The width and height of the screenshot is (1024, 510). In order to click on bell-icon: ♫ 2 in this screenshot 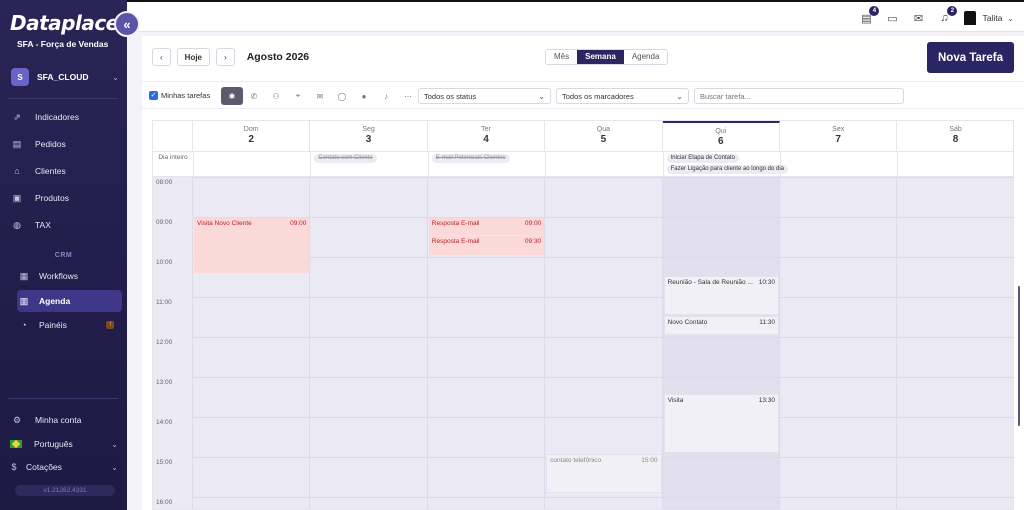, I will do `click(948, 15)`.